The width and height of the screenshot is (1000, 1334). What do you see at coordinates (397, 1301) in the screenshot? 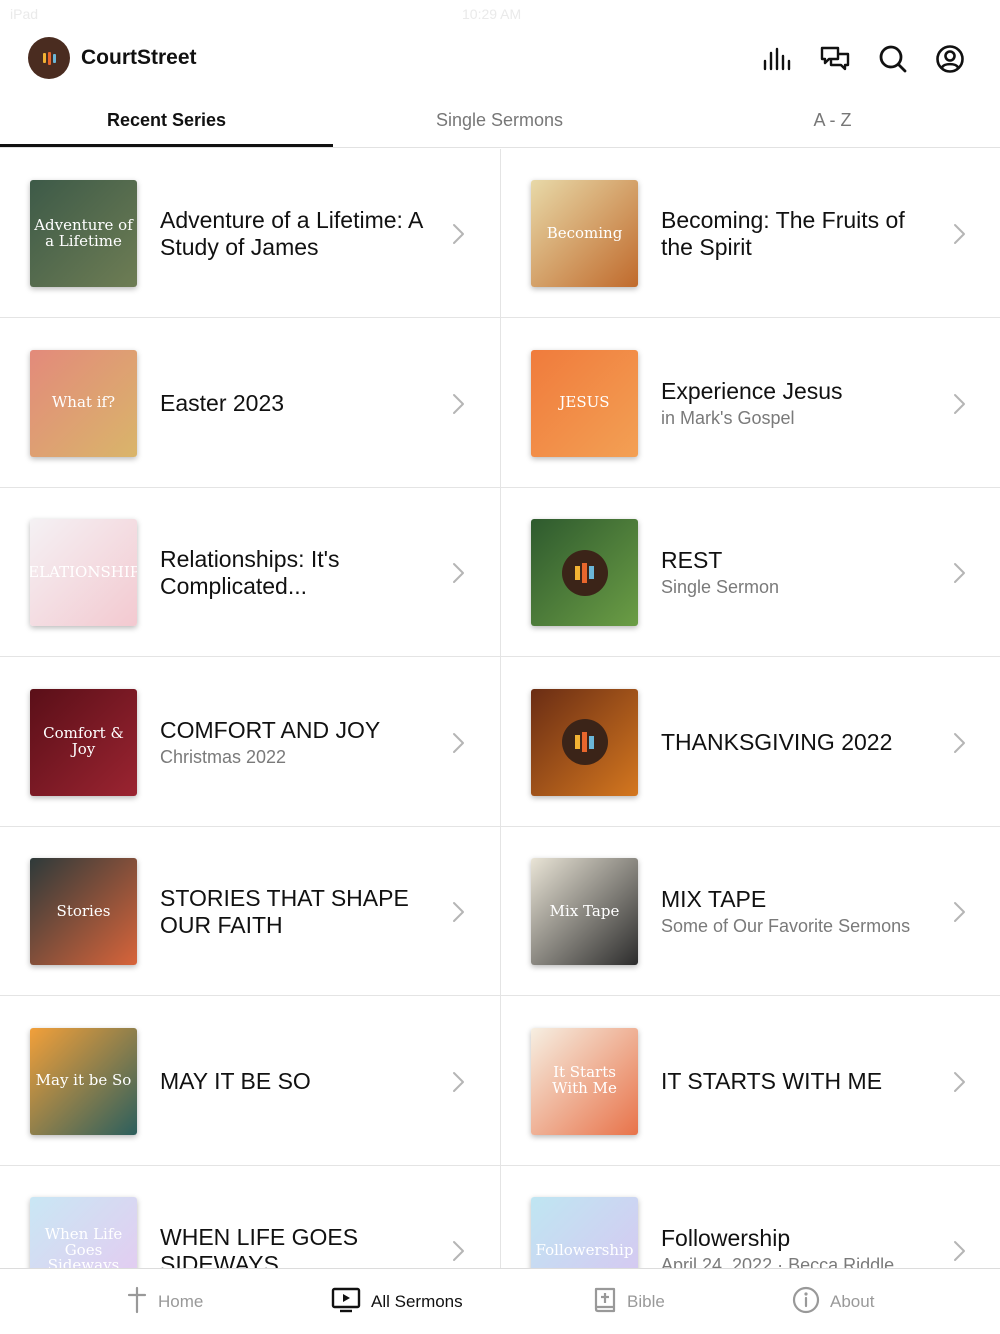
I see `tab-bar-all-sermons: All Sermons` at bounding box center [397, 1301].